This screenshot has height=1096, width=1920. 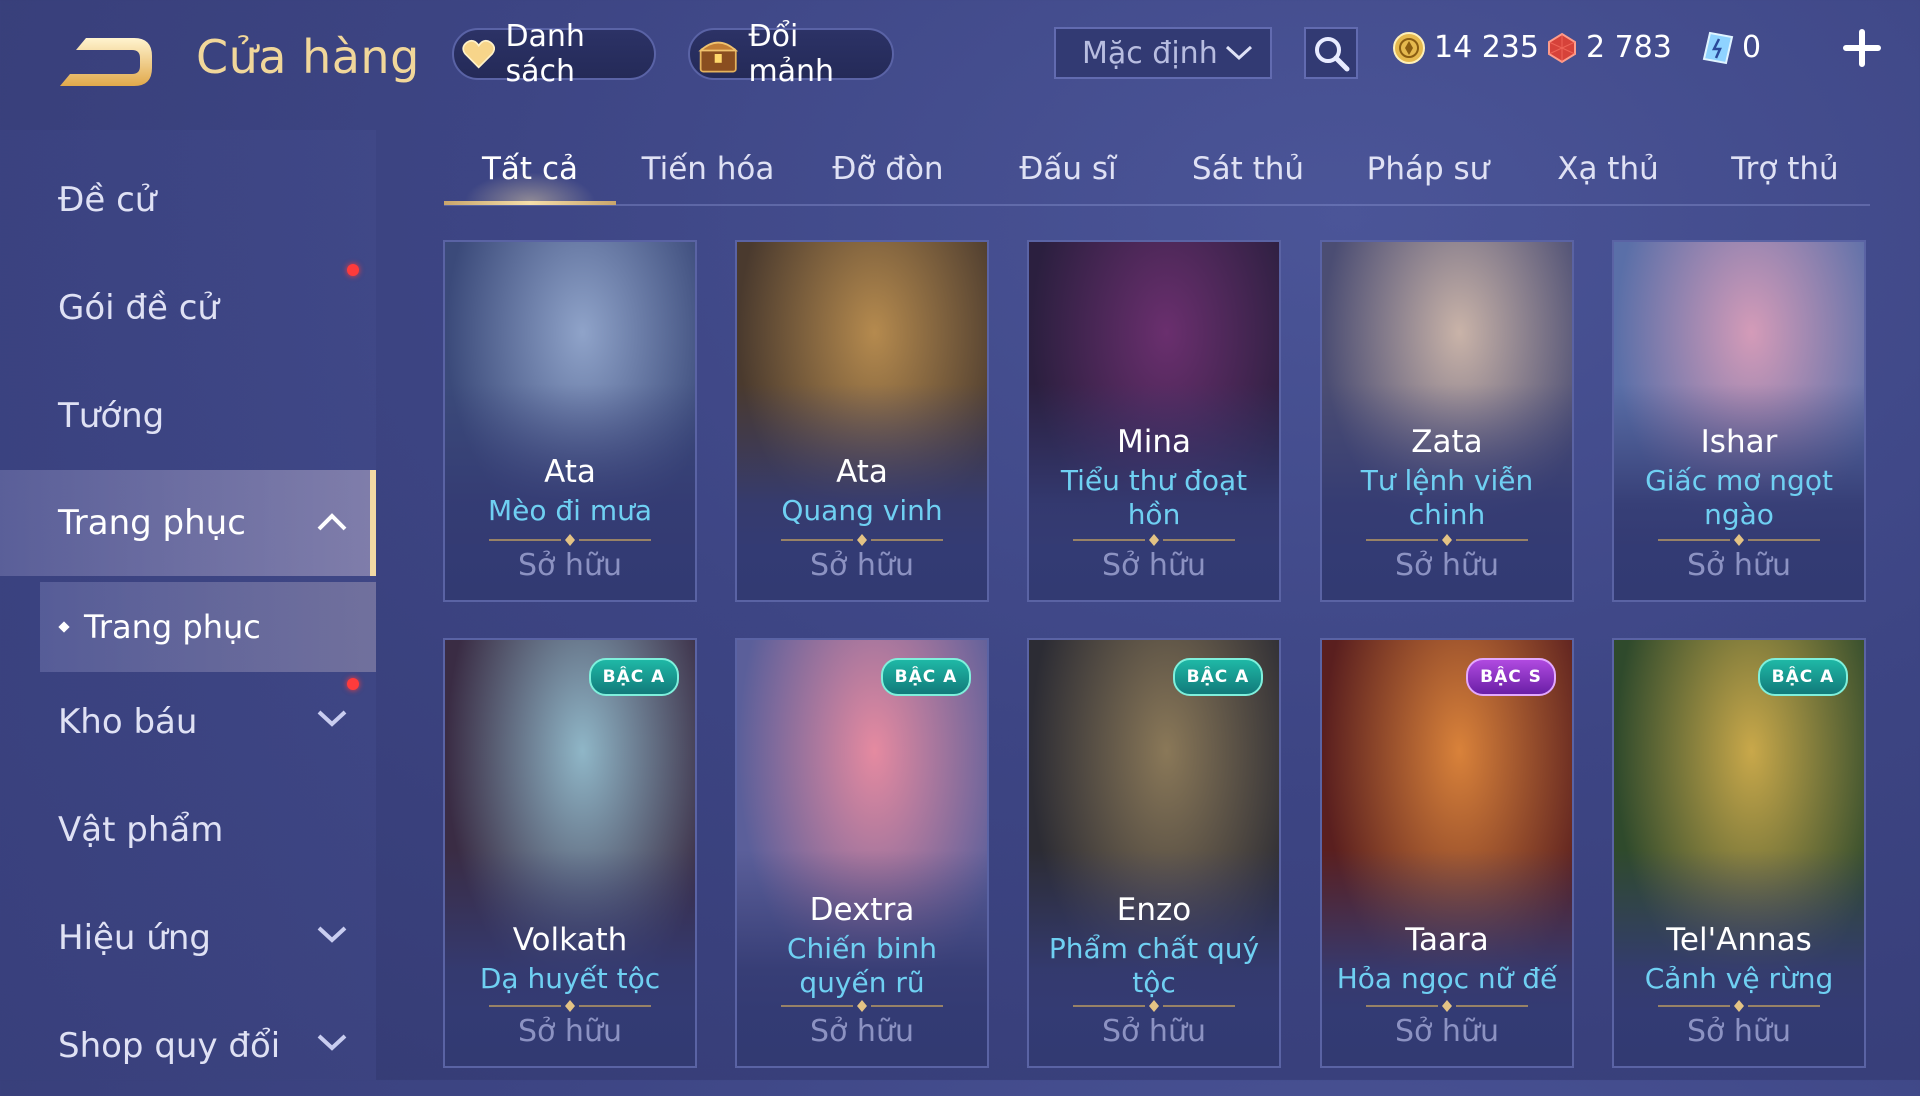 I want to click on hero-name: Enzo, so click(x=1154, y=910).